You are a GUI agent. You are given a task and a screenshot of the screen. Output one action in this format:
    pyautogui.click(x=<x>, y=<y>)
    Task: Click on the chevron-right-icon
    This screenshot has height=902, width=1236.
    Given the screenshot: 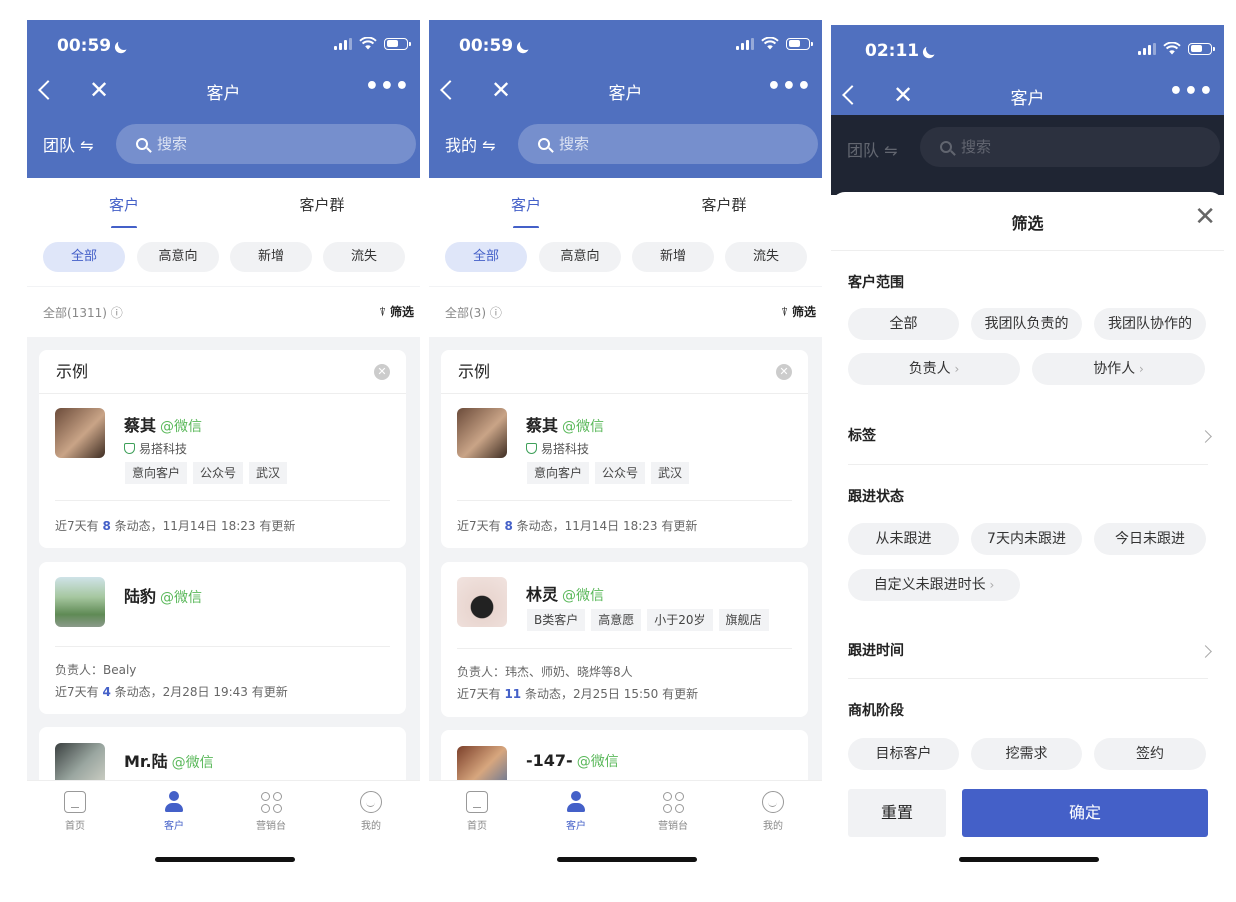 What is the action you would take?
    pyautogui.click(x=1205, y=651)
    